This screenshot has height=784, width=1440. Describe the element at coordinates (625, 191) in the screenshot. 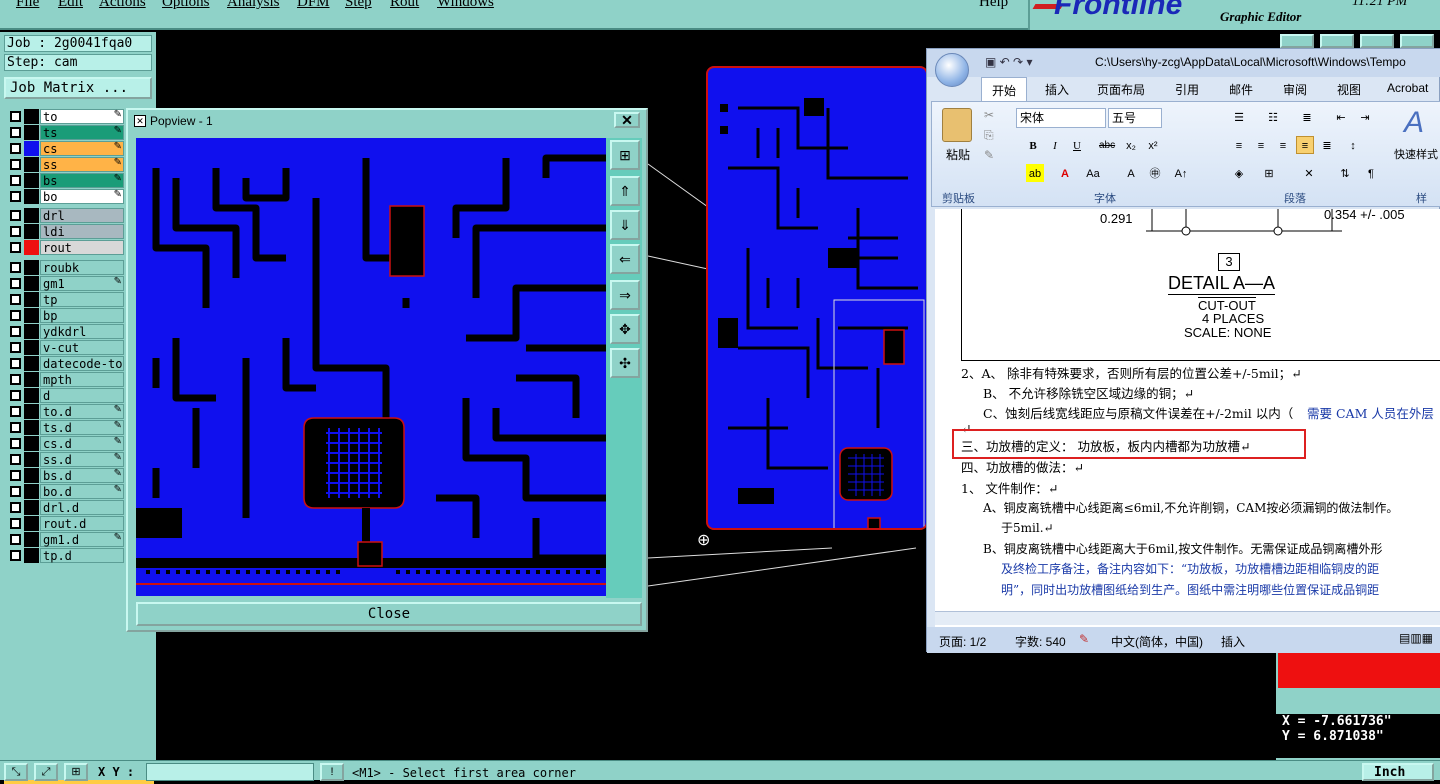

I see `pan-up-icon: ⇑` at that location.